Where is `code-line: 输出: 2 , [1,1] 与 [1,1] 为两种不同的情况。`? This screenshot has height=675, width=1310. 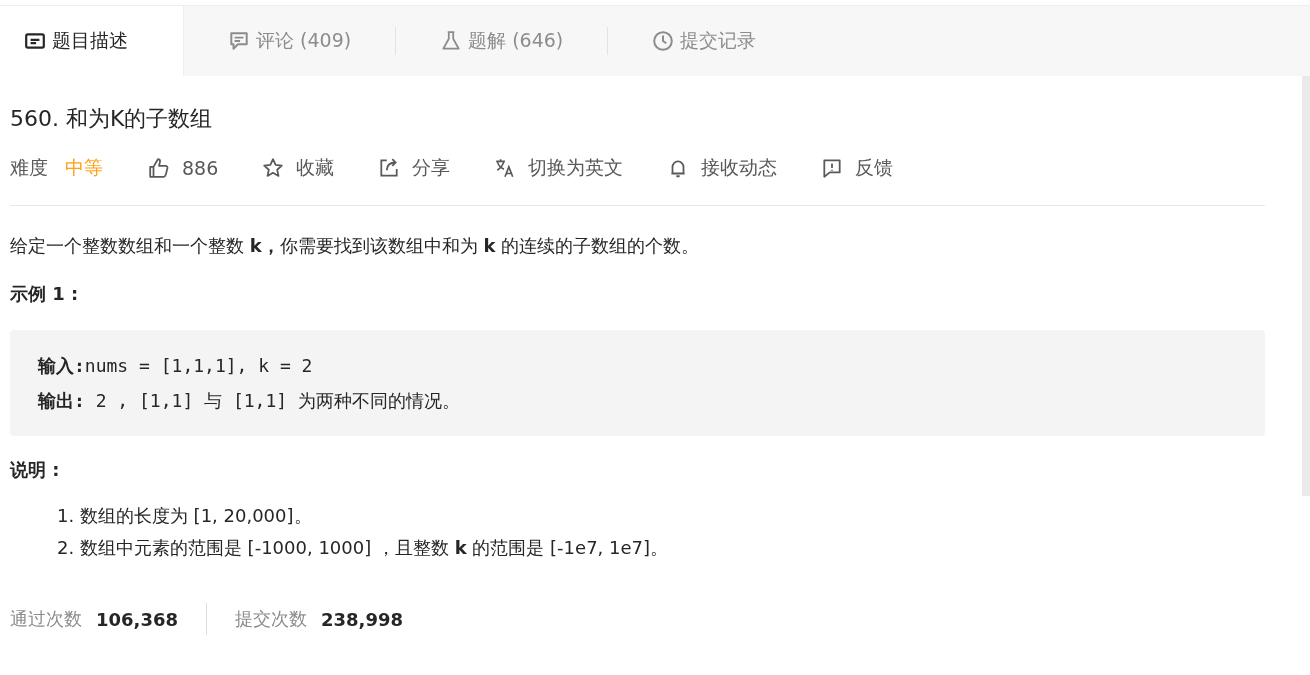 code-line: 输出: 2 , [1,1] 与 [1,1] 为两种不同的情况。 is located at coordinates (249, 401).